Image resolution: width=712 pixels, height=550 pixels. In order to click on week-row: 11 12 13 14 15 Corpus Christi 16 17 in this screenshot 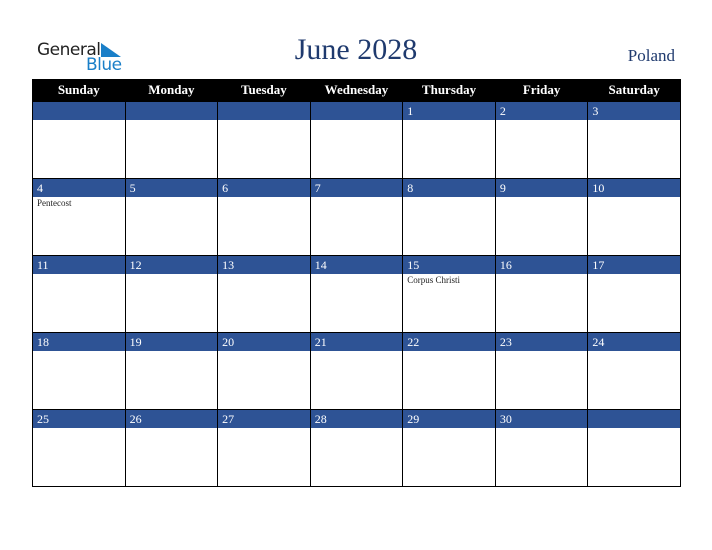, I will do `click(356, 294)`.